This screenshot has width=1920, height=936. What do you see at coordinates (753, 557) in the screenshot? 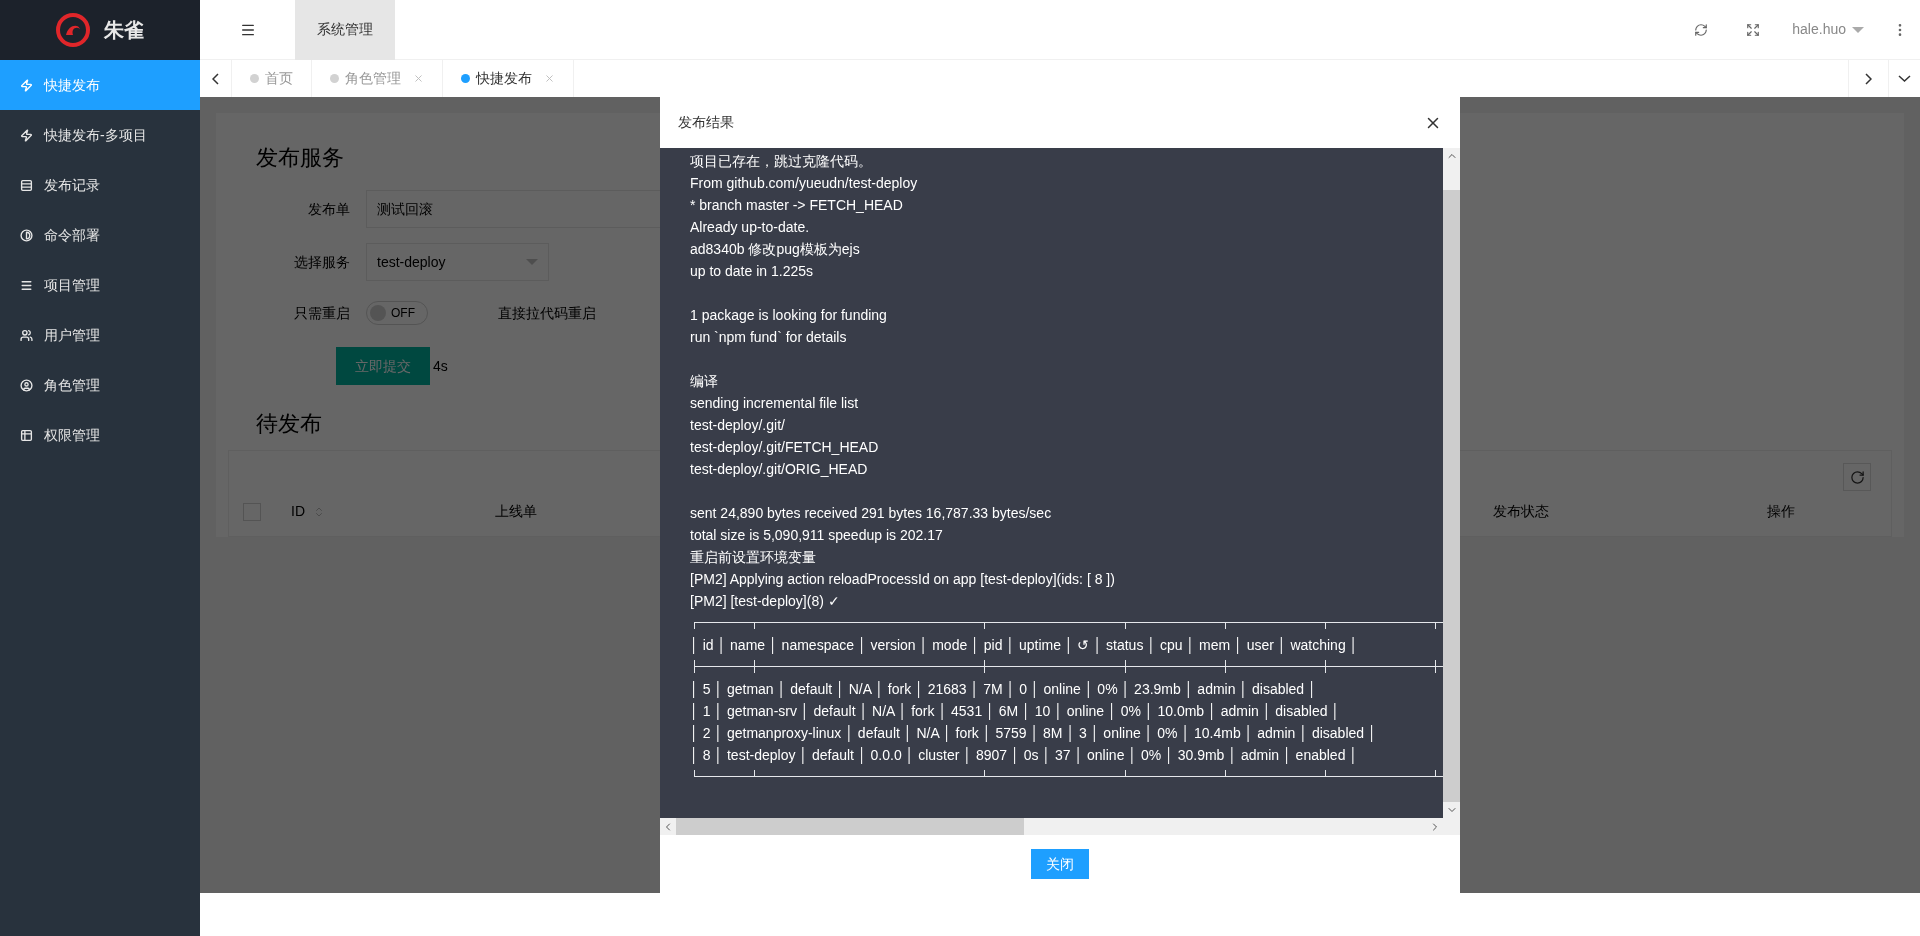
I see `log-line: 重启前设置环境变量` at bounding box center [753, 557].